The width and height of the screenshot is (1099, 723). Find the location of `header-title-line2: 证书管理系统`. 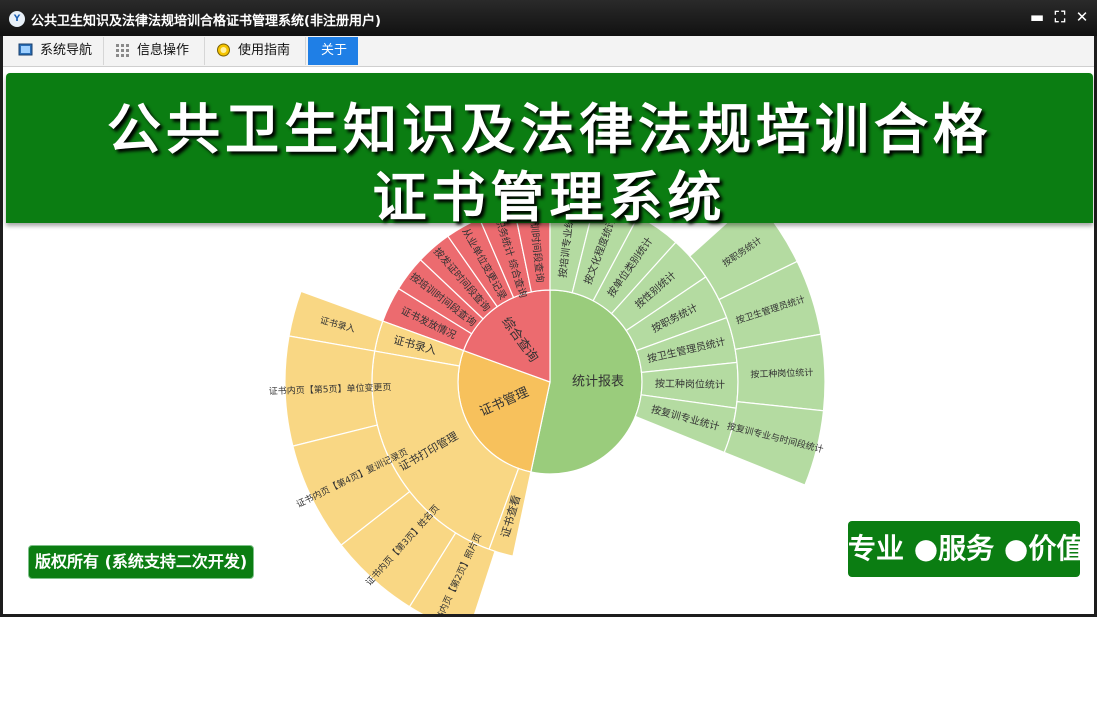

header-title-line2: 证书管理系统 is located at coordinates (549, 197).